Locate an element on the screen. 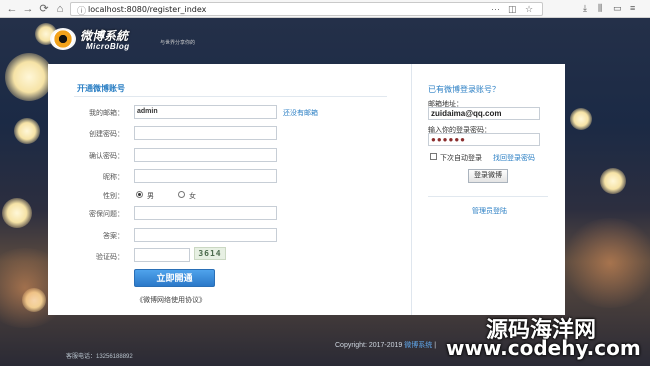  security-question-label: 密保问题： is located at coordinates (106, 214).